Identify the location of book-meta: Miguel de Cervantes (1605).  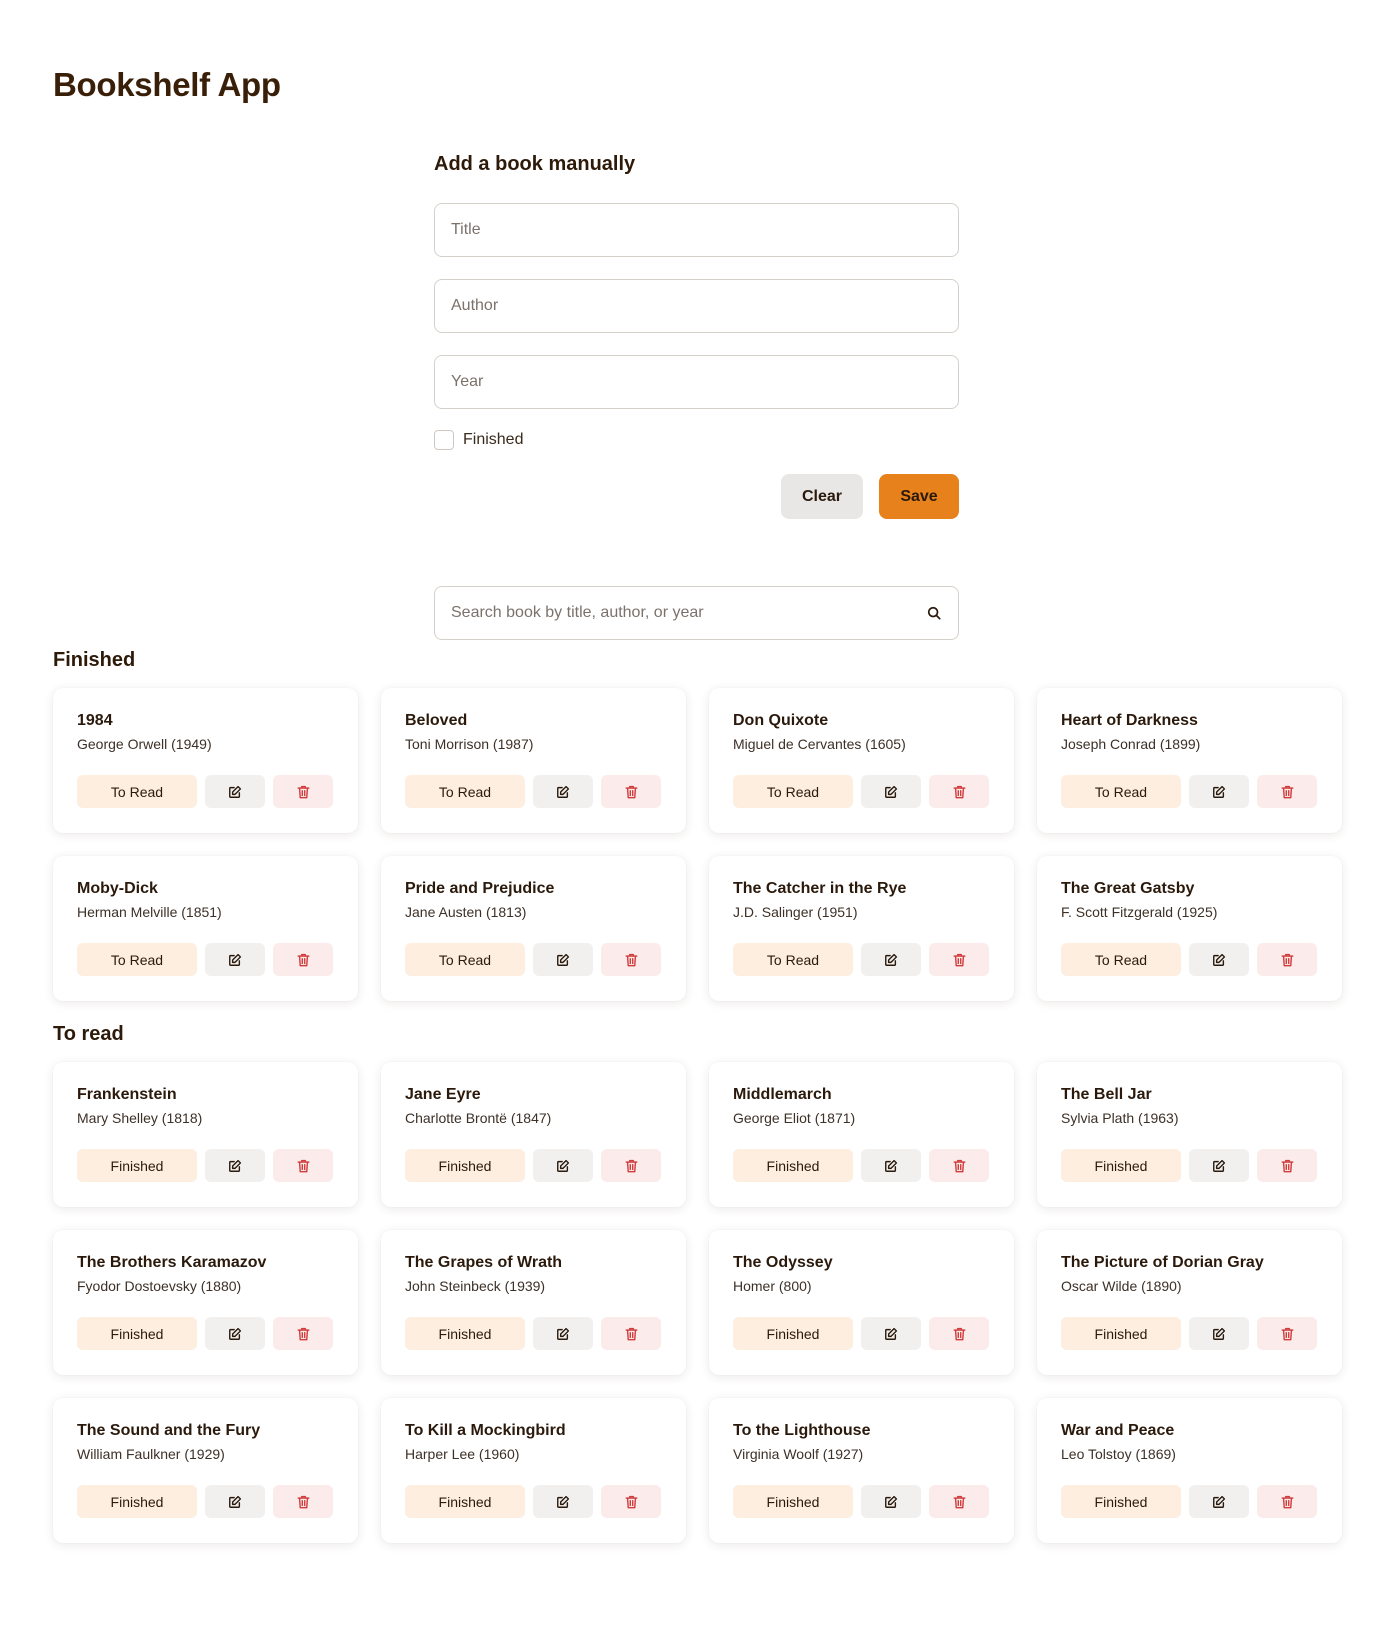
(819, 744).